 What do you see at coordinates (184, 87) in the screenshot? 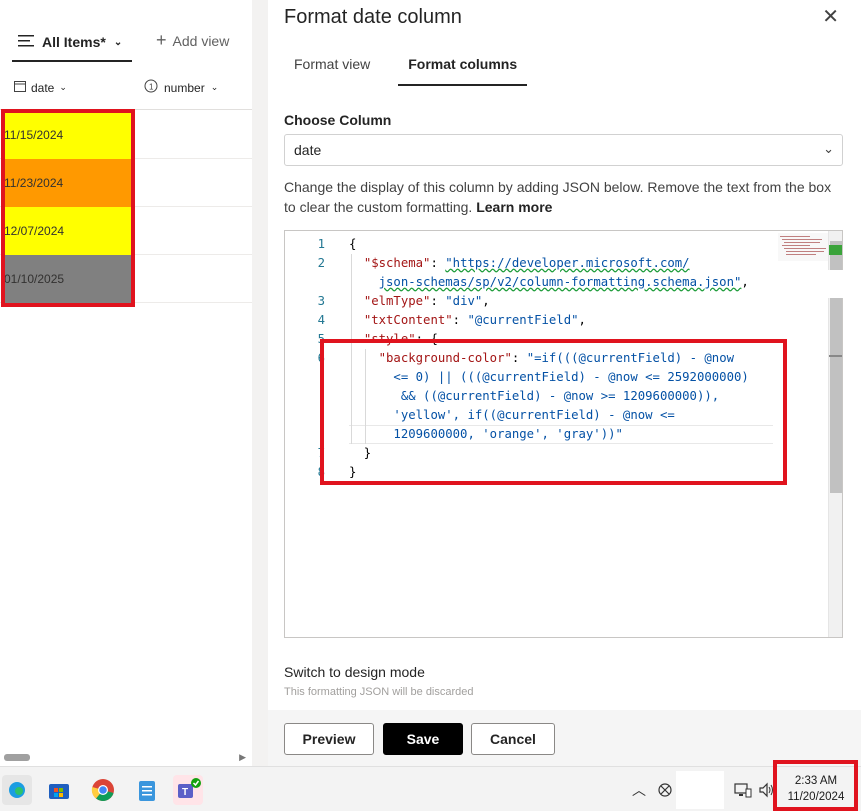
I see `column-label-number: number` at bounding box center [184, 87].